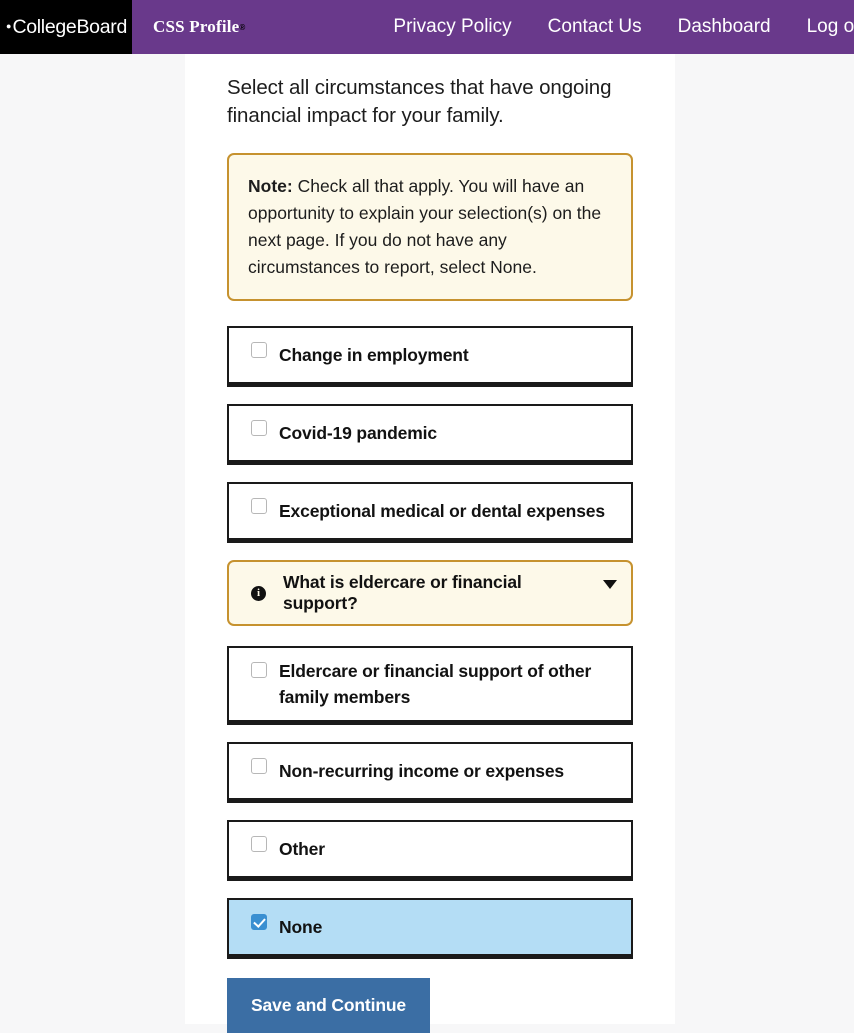 This screenshot has width=854, height=1033. What do you see at coordinates (196, 26) in the screenshot?
I see `css-profile-brand-text: CSS Profile` at bounding box center [196, 26].